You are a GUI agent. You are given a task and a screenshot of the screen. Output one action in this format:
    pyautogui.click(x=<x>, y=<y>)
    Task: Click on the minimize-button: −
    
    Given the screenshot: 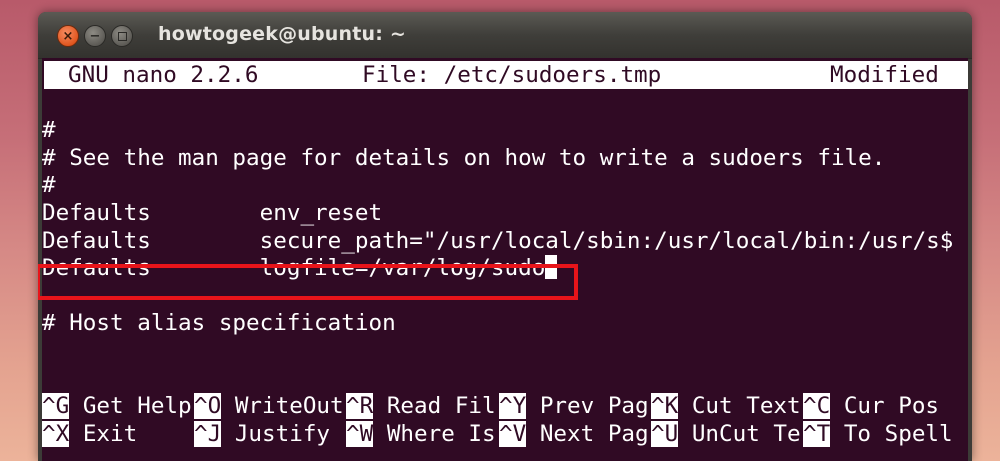 What is the action you would take?
    pyautogui.click(x=95, y=36)
    